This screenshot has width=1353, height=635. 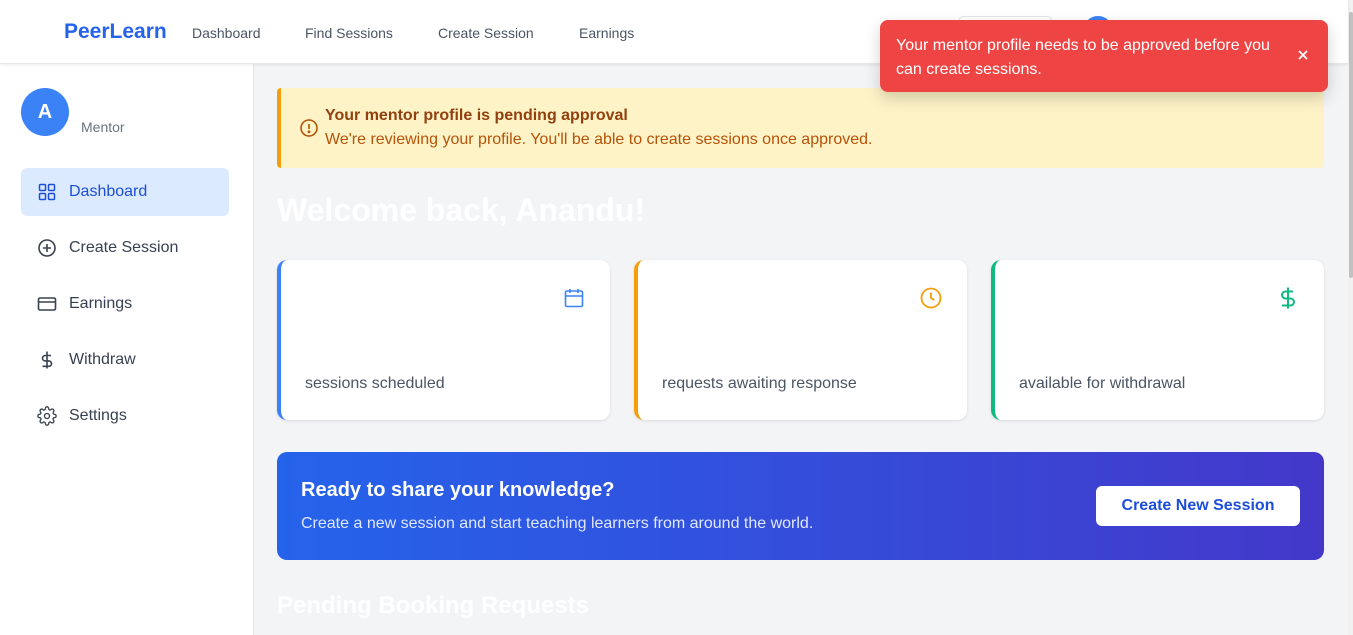 I want to click on sidebar-item-settings: Settings, so click(x=125, y=416).